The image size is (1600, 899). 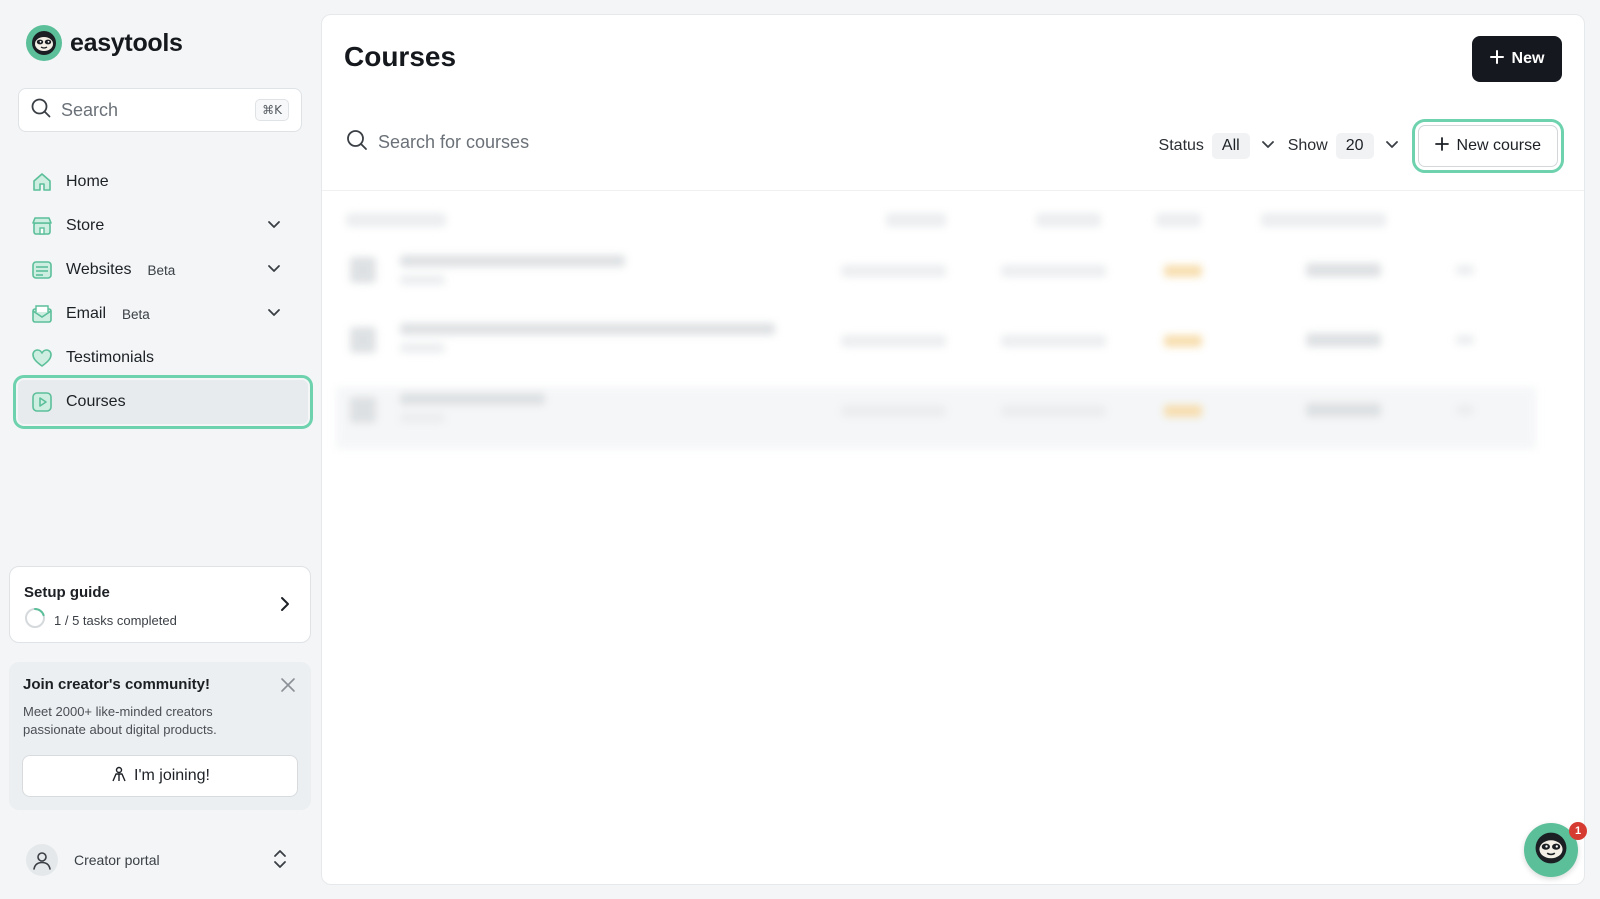 I want to click on sidebar-item-courses: Courses, so click(x=163, y=402).